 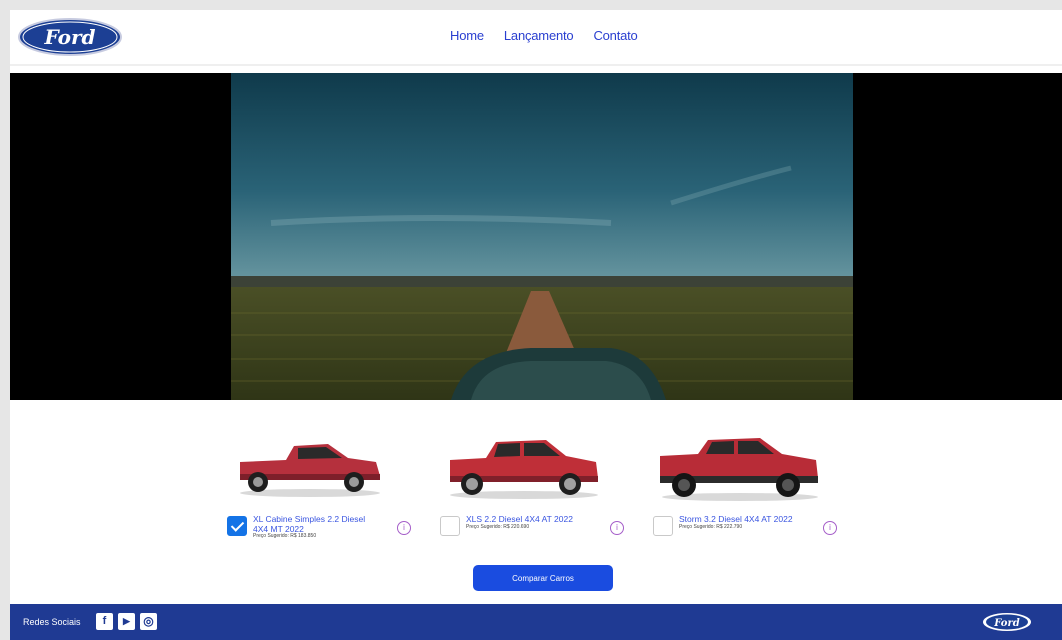 I want to click on youtube-icon: ▶, so click(x=126, y=621).